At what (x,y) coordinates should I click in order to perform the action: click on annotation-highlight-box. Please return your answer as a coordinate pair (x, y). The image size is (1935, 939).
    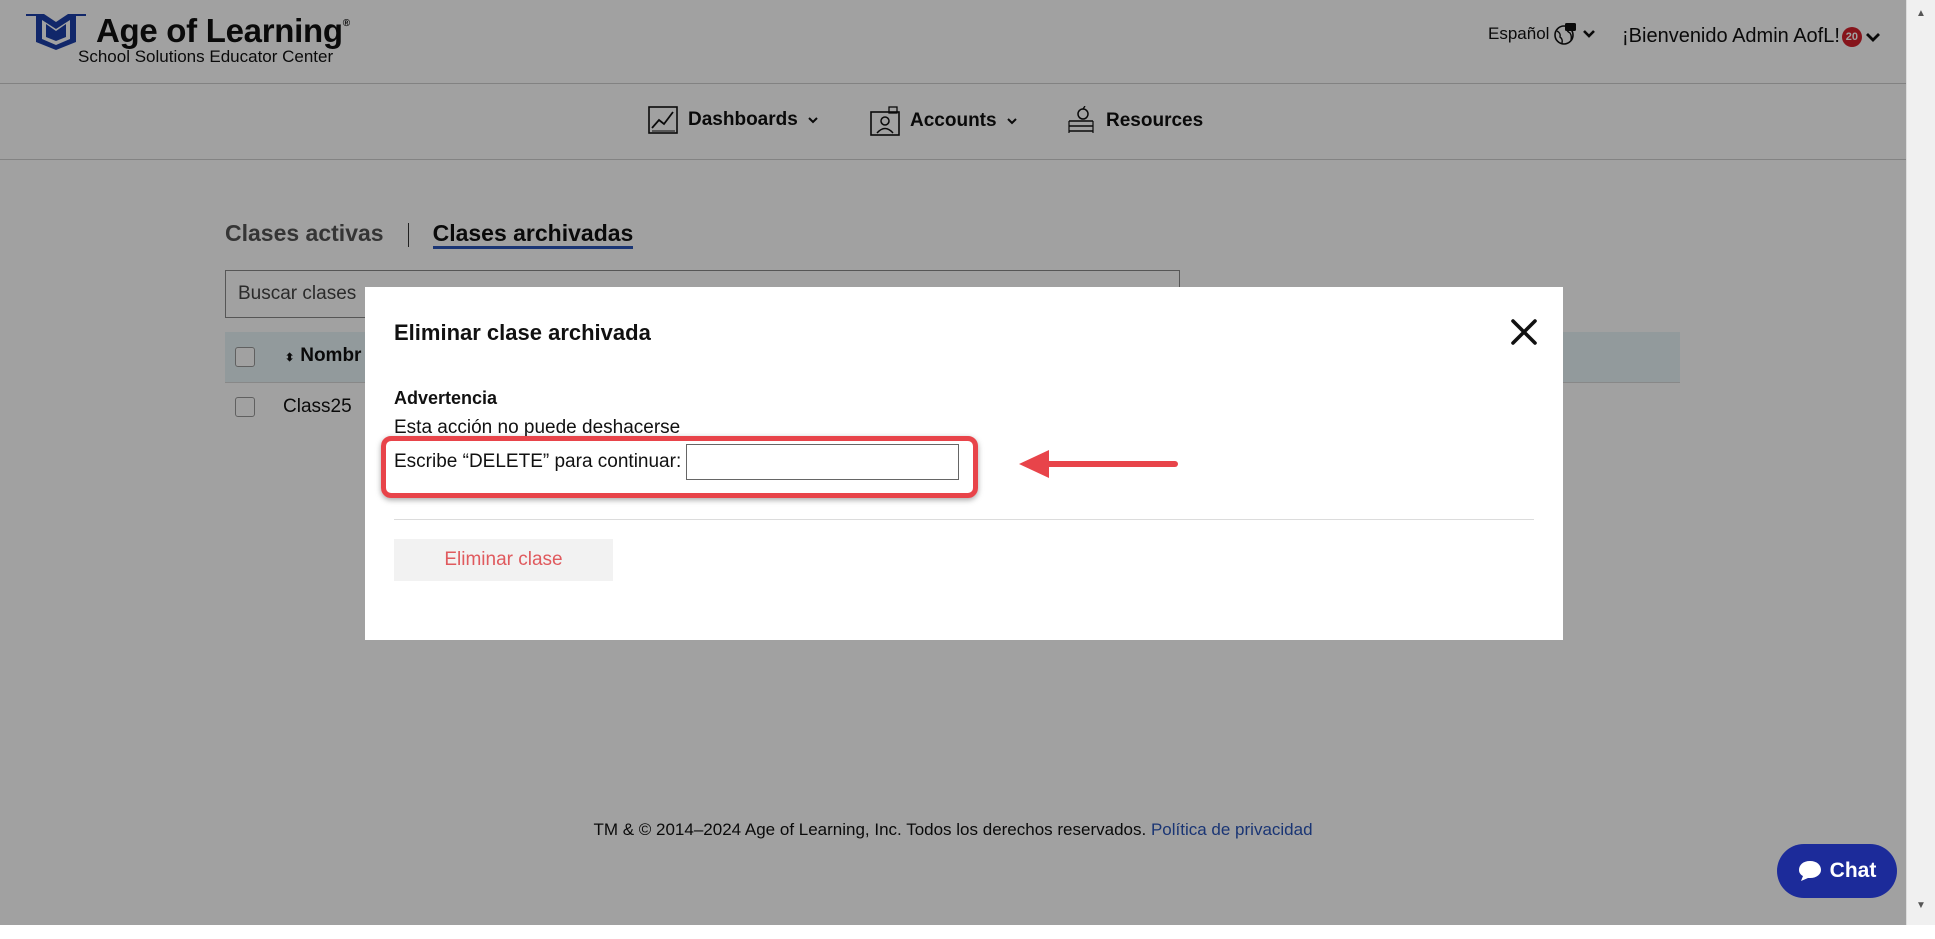
    Looking at the image, I should click on (679, 467).